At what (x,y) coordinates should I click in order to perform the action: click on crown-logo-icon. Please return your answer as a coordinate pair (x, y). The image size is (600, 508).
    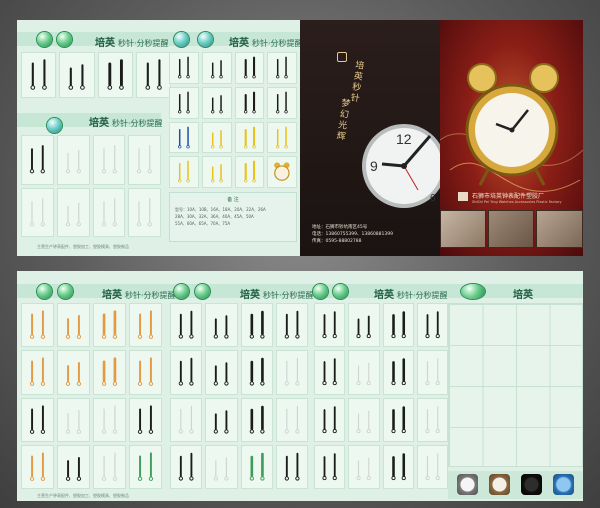
    Looking at the image, I should click on (342, 57).